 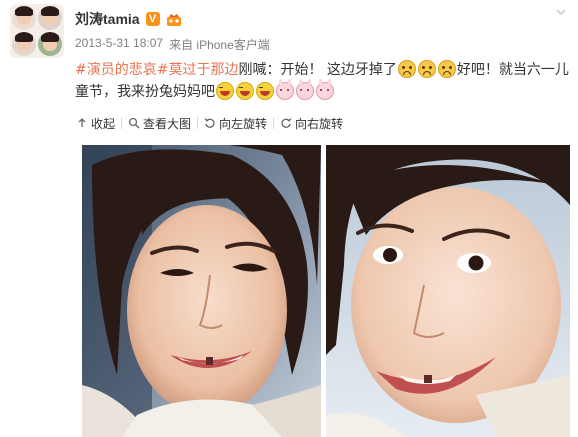 I want to click on view-large-button: 查看大图, so click(x=159, y=123).